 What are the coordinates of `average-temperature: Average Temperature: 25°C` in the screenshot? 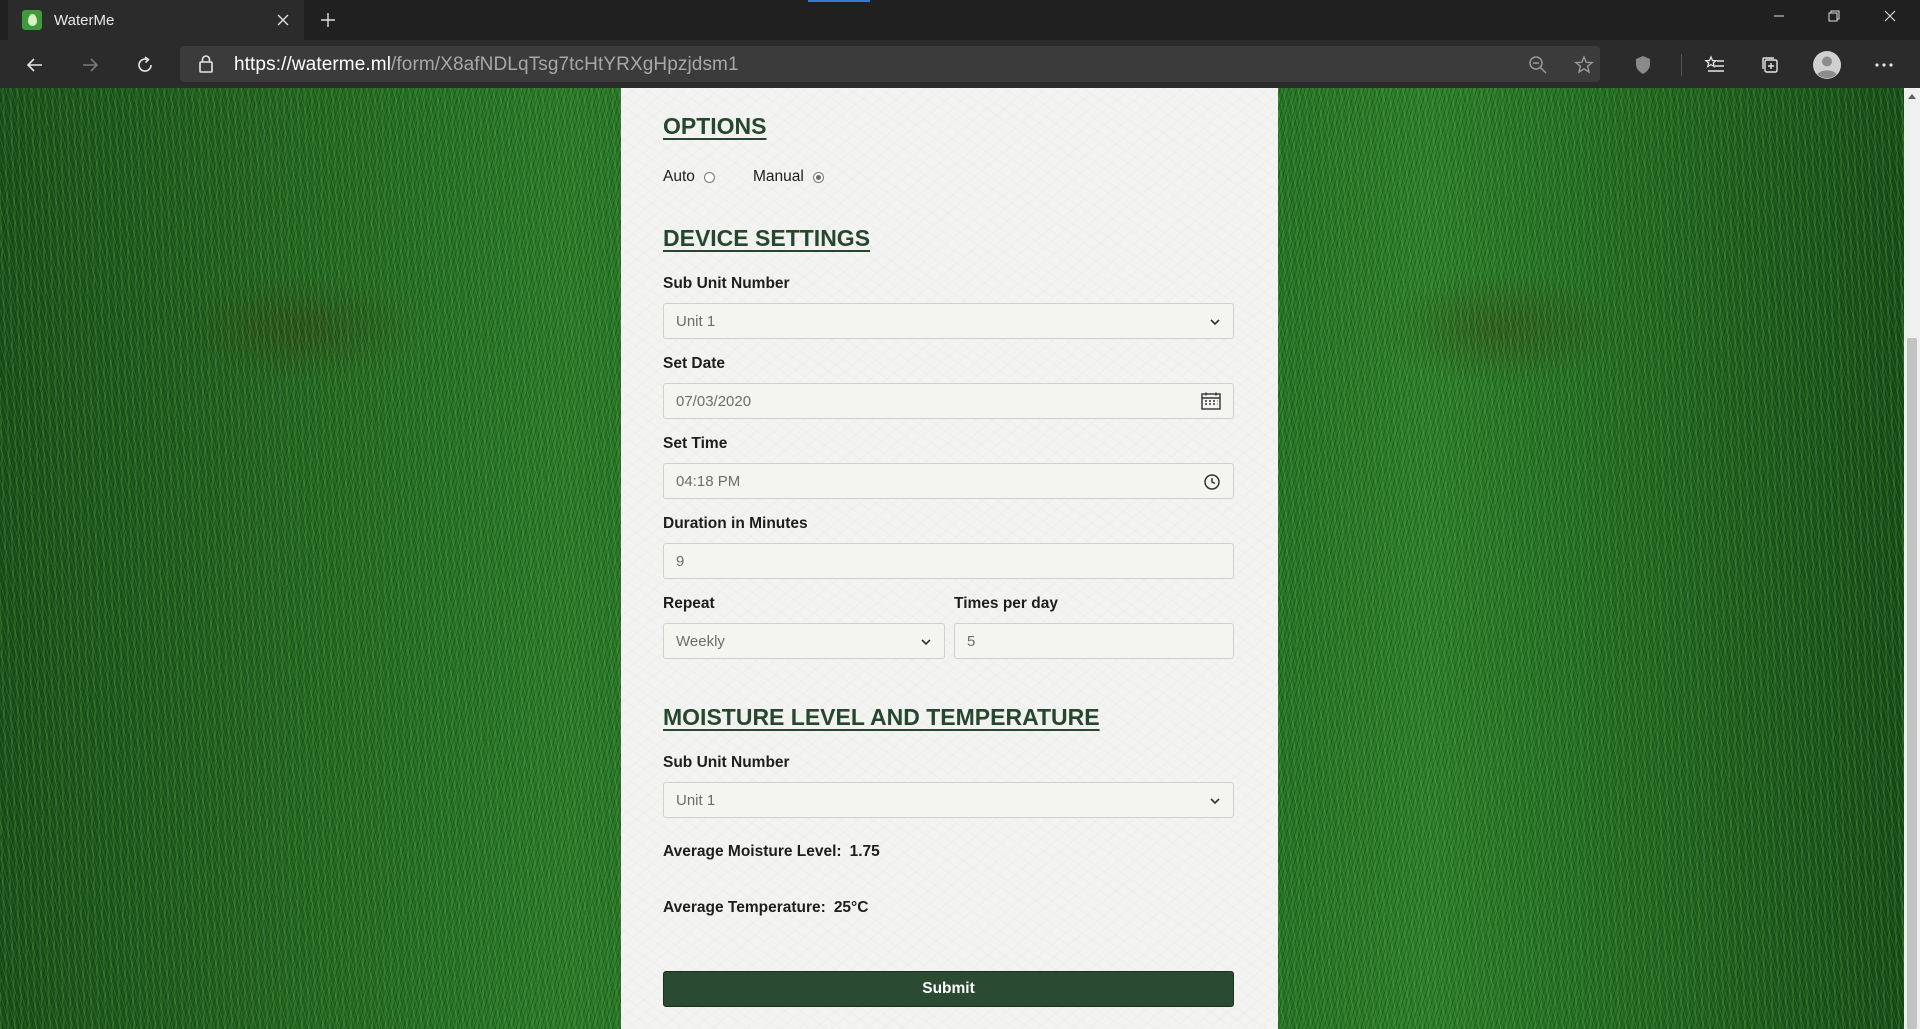 It's located at (765, 908).